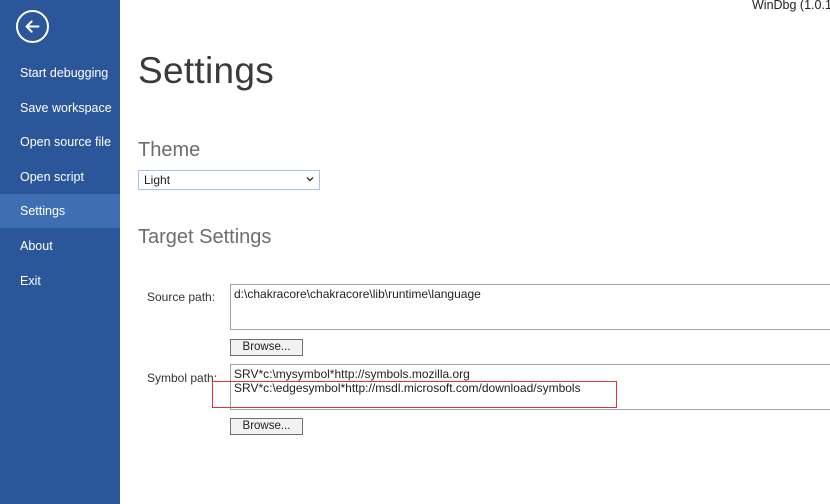 The height and width of the screenshot is (504, 830). I want to click on theme-select: Light, so click(229, 180).